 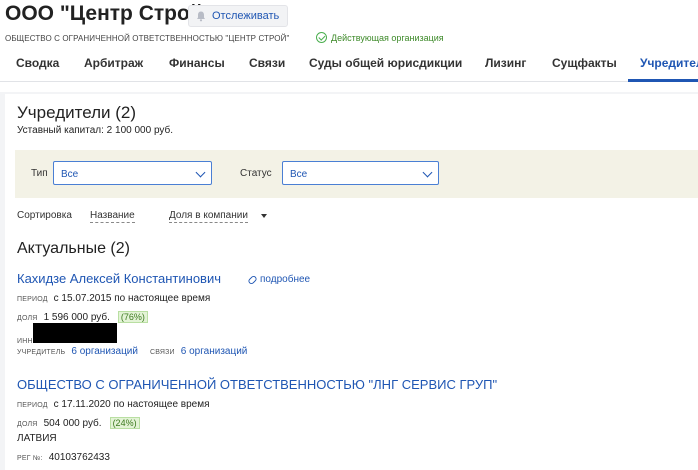 What do you see at coordinates (132, 298) in the screenshot?
I see `period-value: с 15.07.2015 по настоящее время` at bounding box center [132, 298].